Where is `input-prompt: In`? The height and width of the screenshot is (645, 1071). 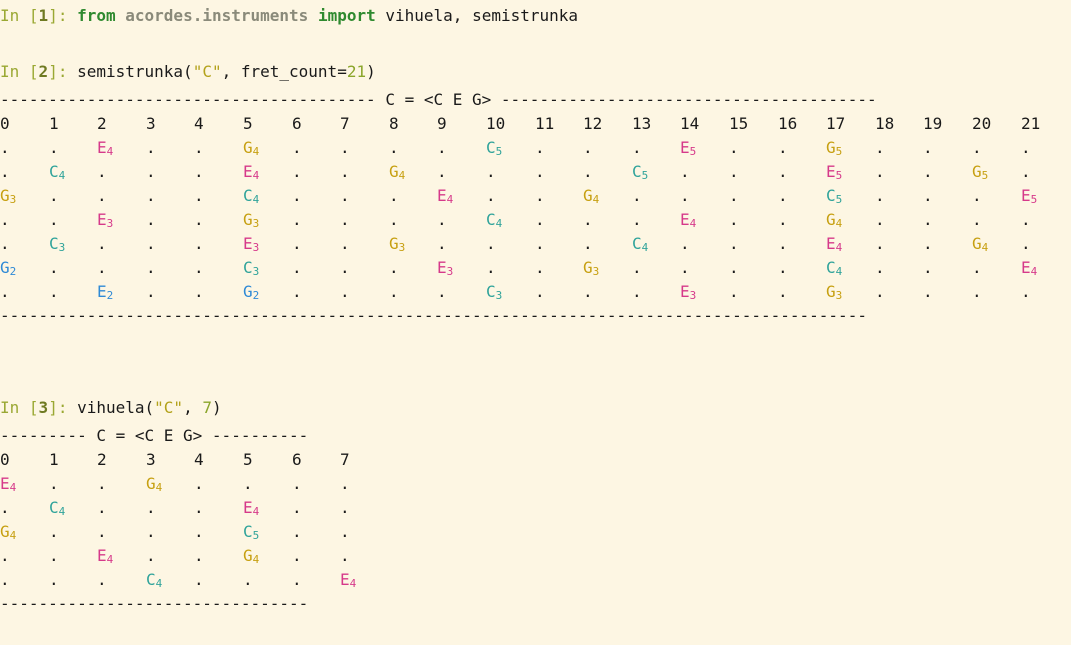 input-prompt: In is located at coordinates (14, 407).